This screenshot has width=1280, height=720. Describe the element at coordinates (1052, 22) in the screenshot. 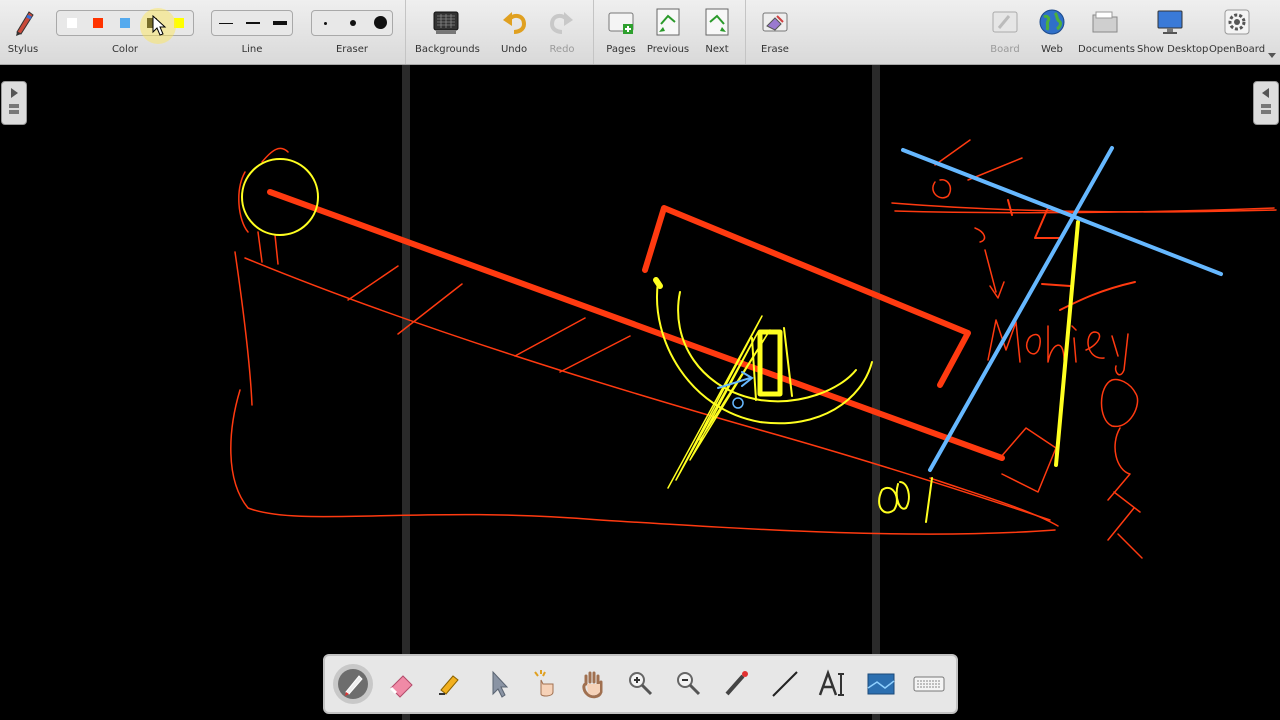

I see `globe-icon` at that location.